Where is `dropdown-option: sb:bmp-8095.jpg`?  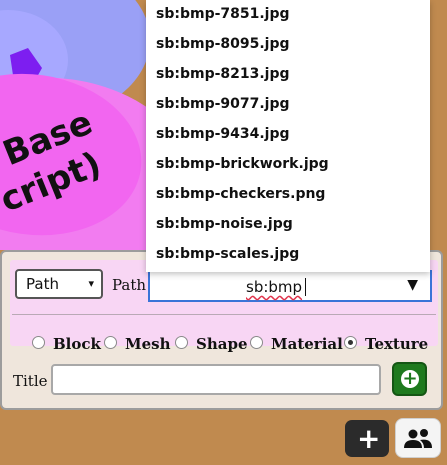 dropdown-option: sb:bmp-8095.jpg is located at coordinates (223, 44).